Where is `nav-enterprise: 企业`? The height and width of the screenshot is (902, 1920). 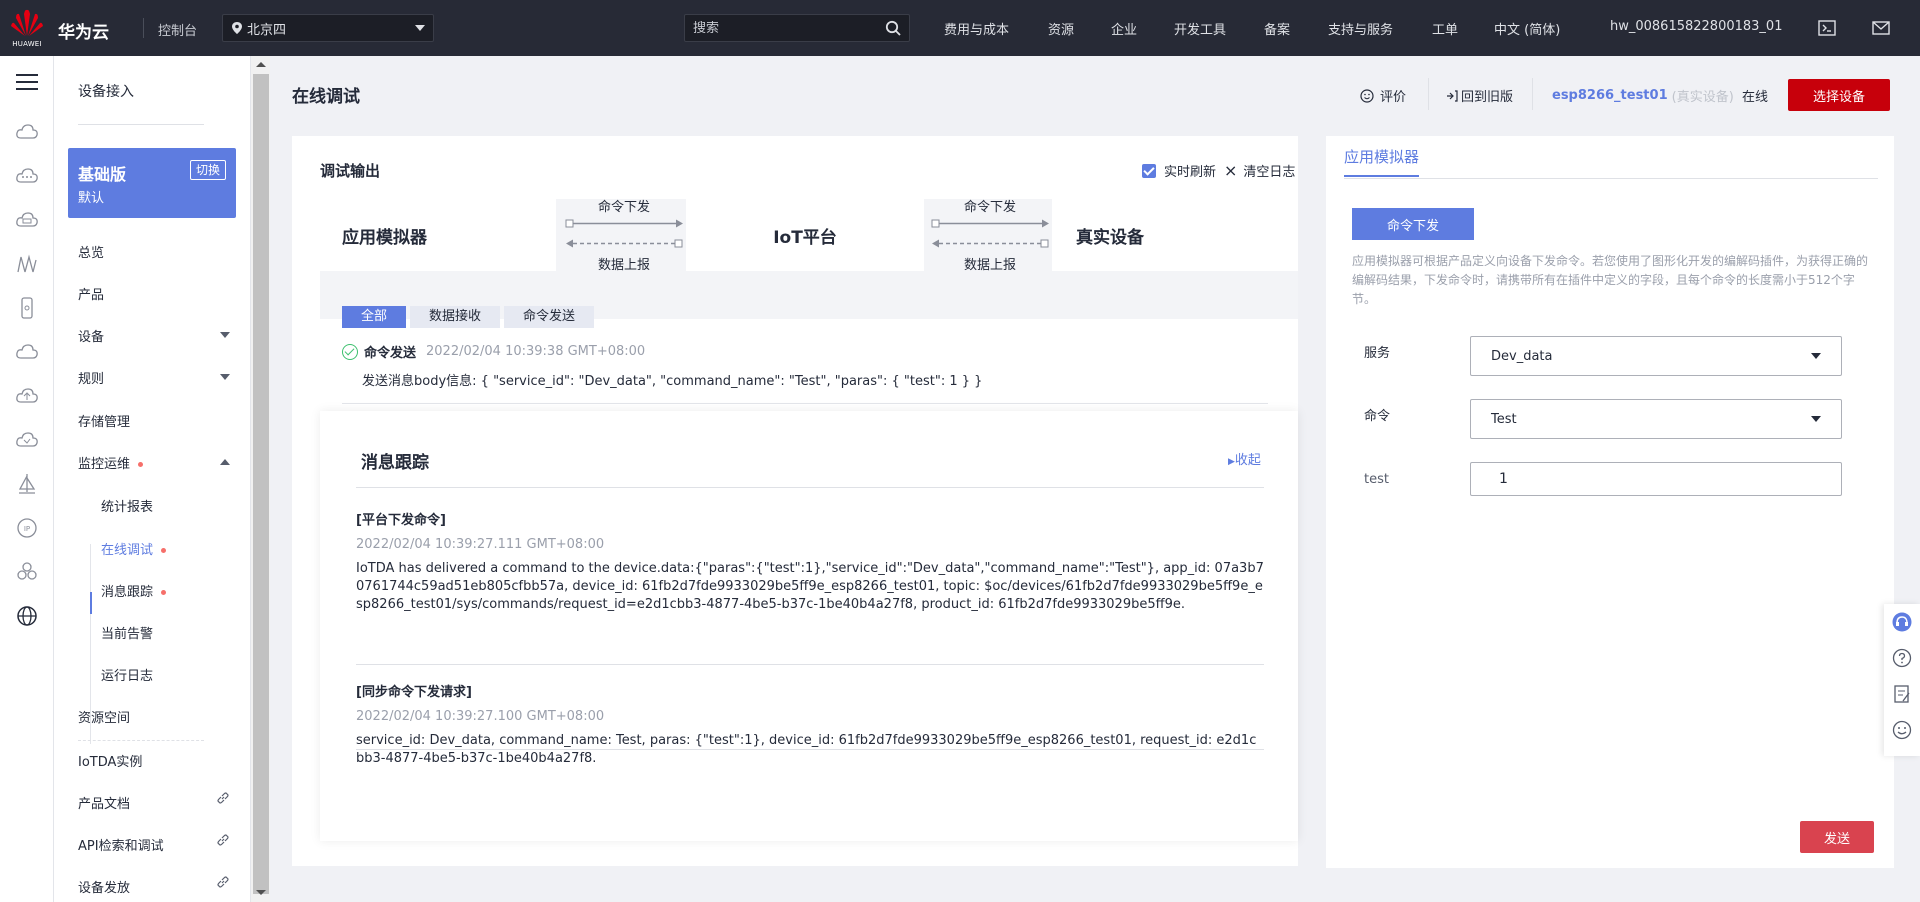
nav-enterprise: 企业 is located at coordinates (1124, 28).